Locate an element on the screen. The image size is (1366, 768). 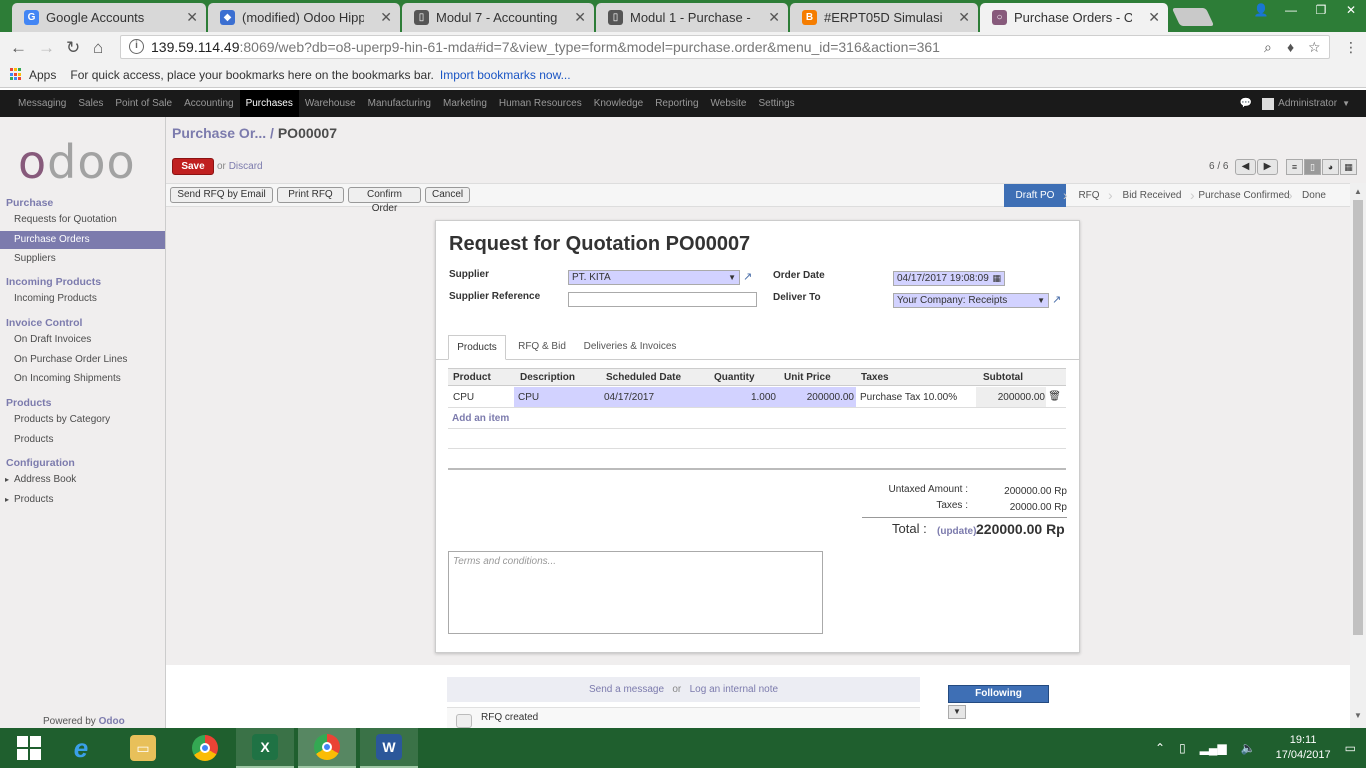
close-window-icon: ✕ is located at coordinates (1351, 10).